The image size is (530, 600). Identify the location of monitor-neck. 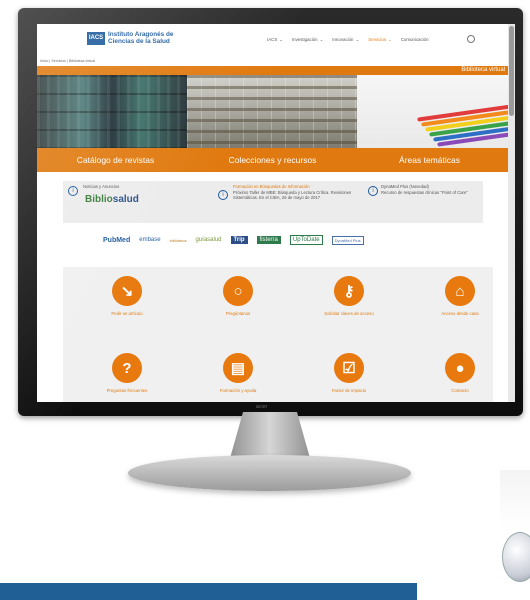
(270, 436).